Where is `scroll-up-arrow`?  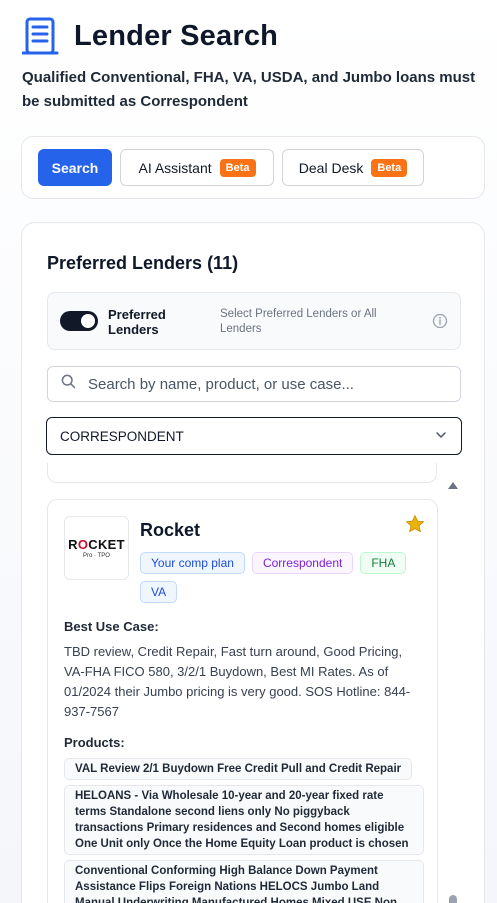
scroll-up-arrow is located at coordinates (453, 485).